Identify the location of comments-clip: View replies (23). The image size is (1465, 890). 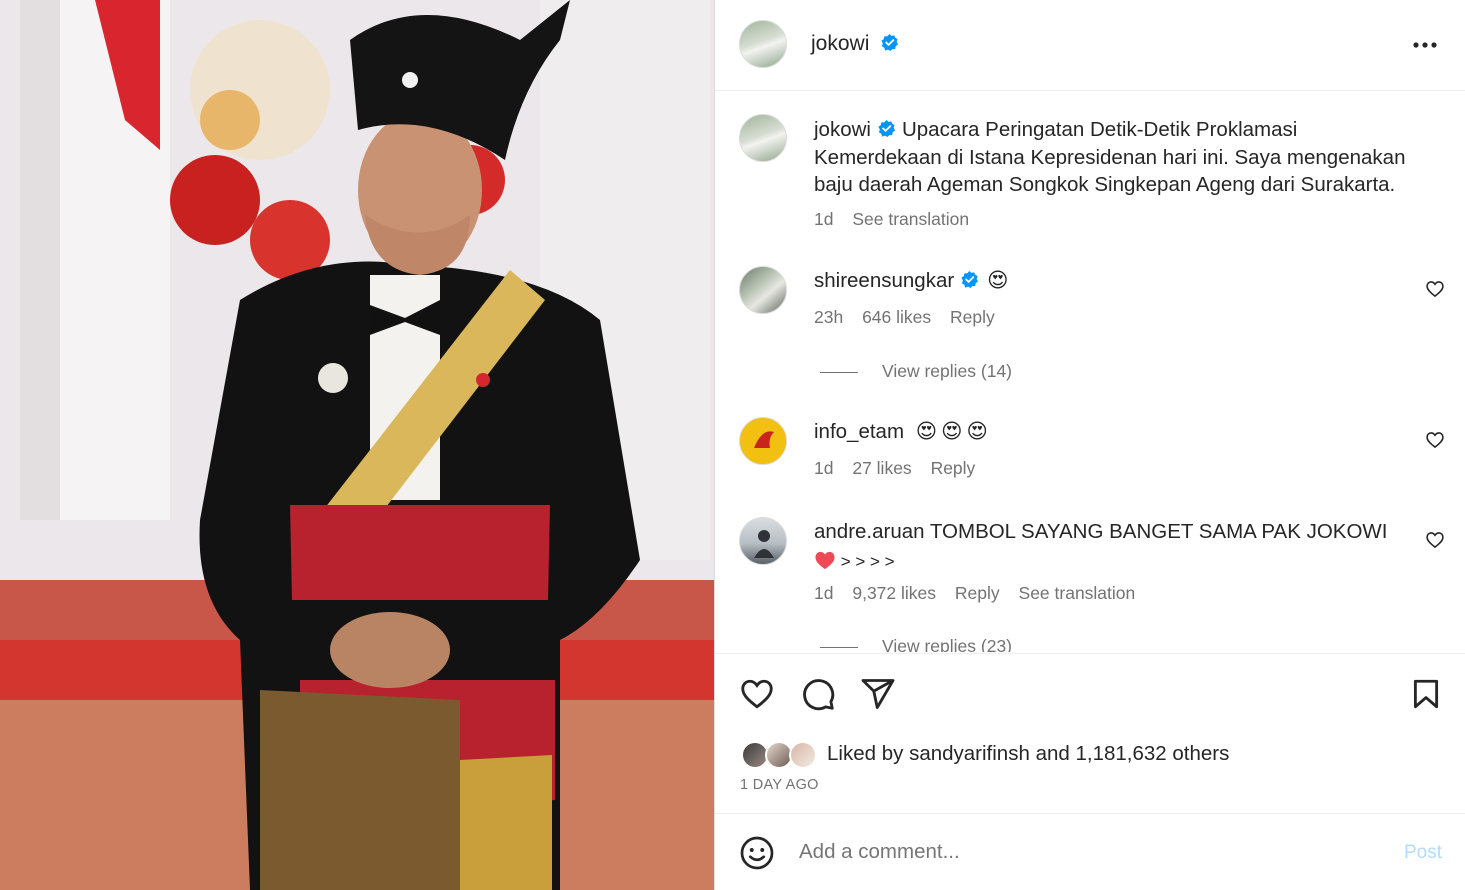
(1090, 641).